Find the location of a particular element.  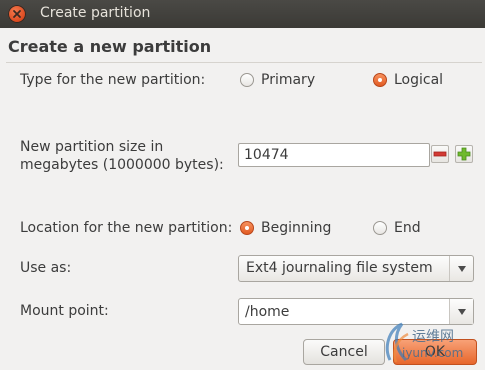

ok-button: OK is located at coordinates (435, 352).